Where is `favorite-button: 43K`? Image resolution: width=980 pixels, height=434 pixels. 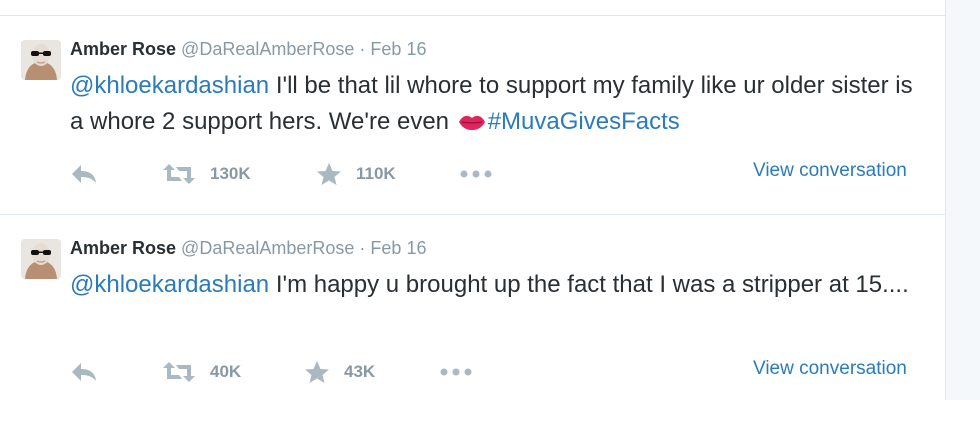
favorite-button: 43K is located at coordinates (339, 372).